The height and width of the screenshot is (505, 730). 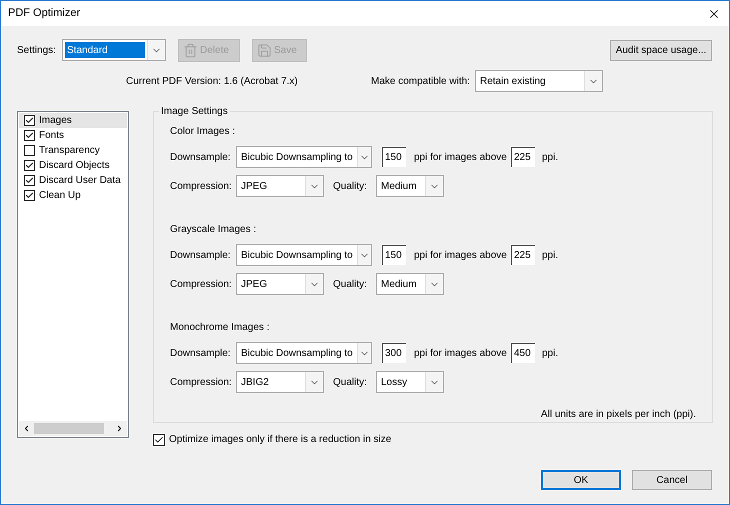 What do you see at coordinates (194, 112) in the screenshot?
I see `group-title: Image Settings` at bounding box center [194, 112].